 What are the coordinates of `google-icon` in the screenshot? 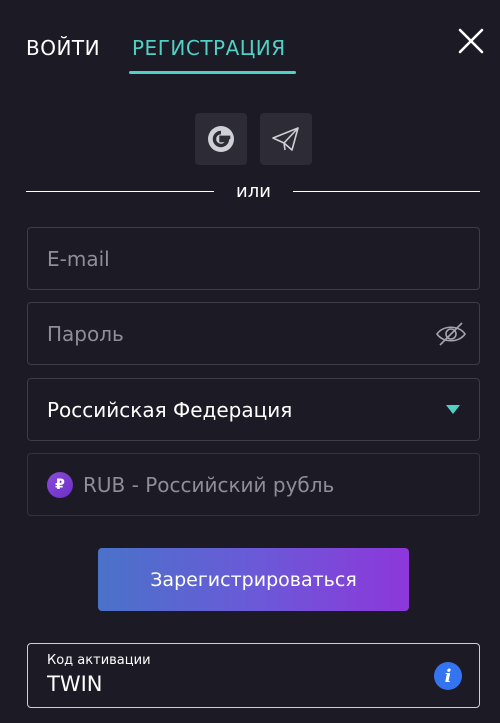 It's located at (221, 139).